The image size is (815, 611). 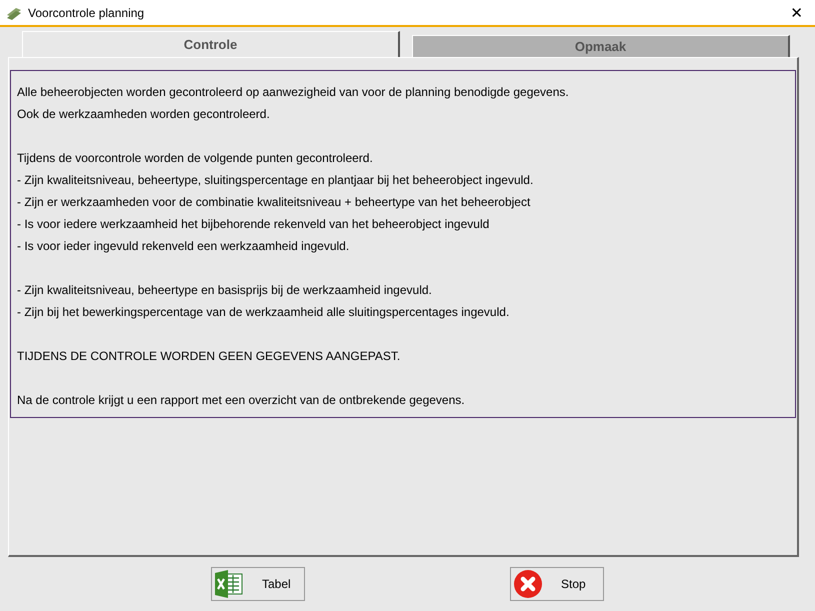 I want to click on app-icon, so click(x=14, y=13).